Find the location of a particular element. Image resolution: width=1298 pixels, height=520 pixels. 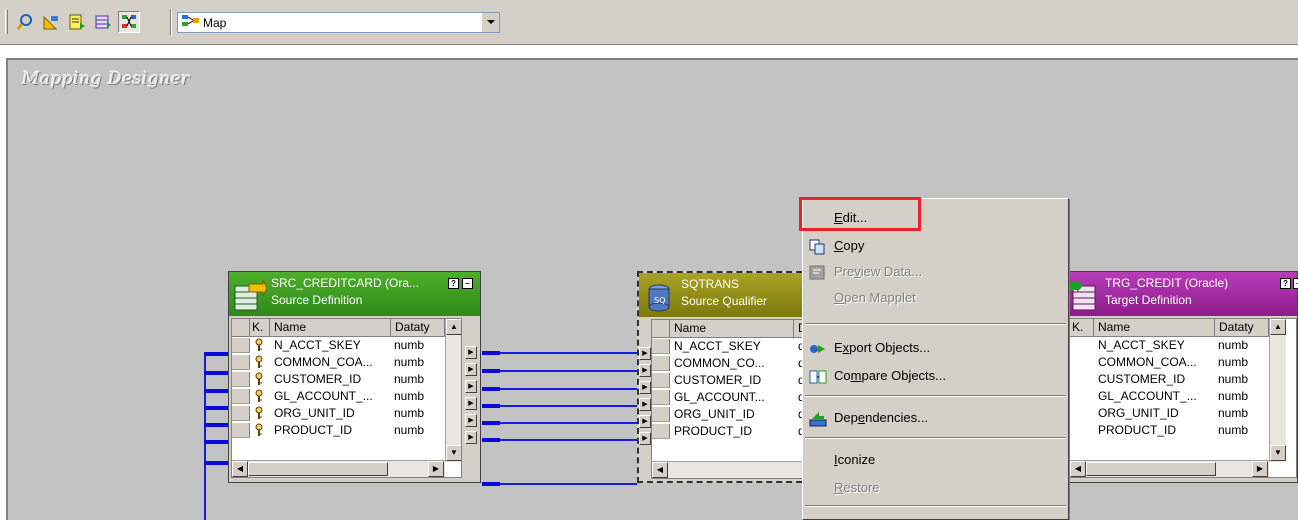

arrange-icon is located at coordinates (51, 22).